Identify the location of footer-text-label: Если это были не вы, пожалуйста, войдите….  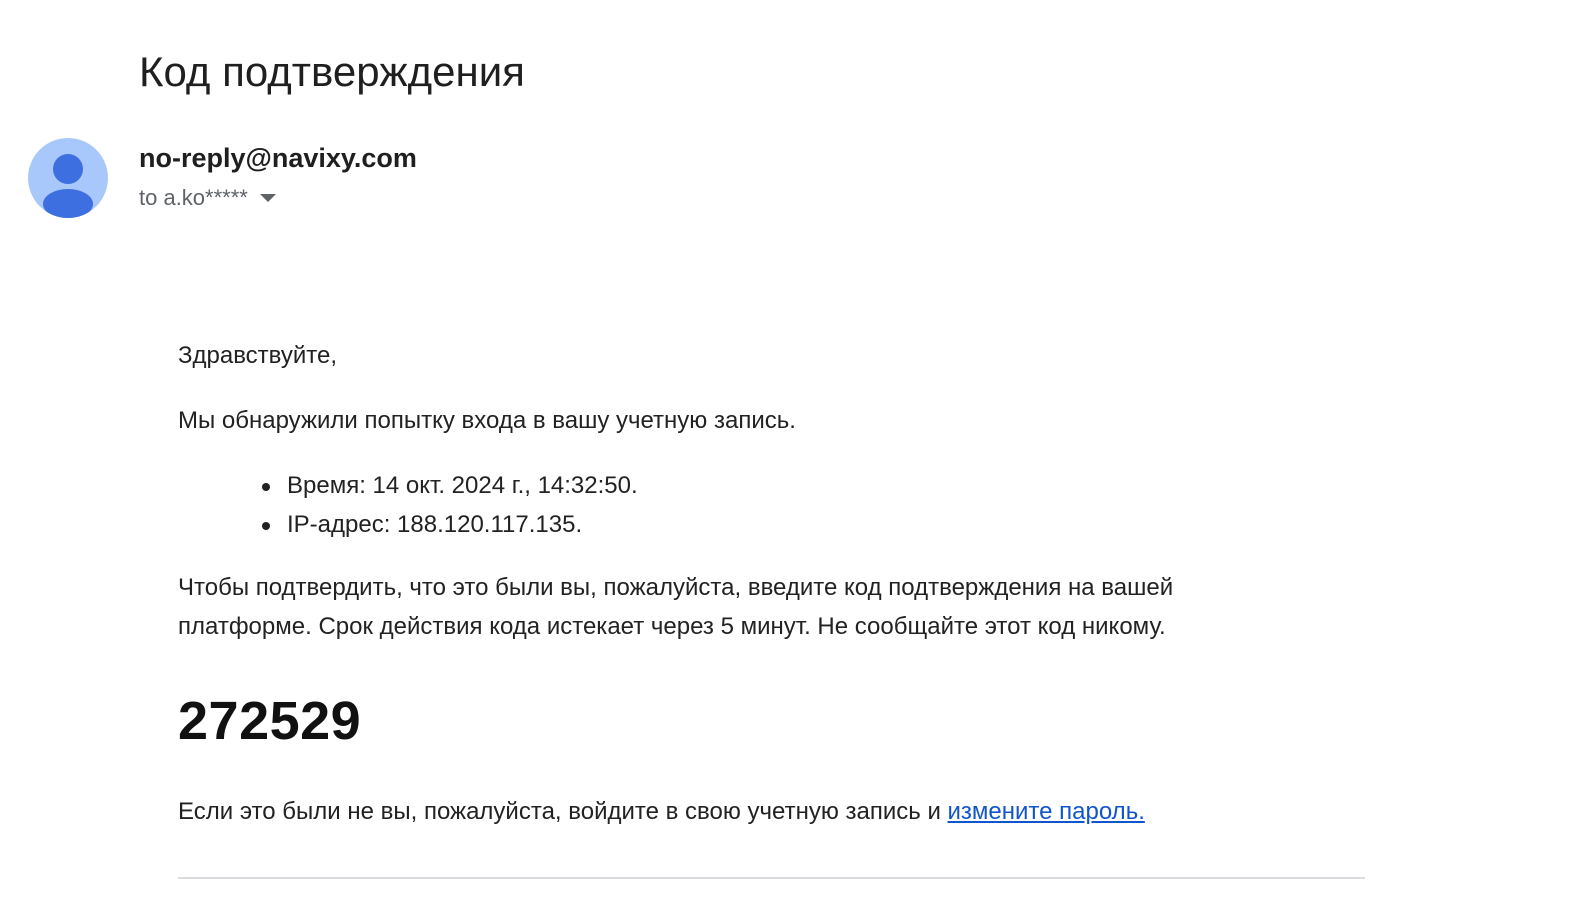
(563, 811).